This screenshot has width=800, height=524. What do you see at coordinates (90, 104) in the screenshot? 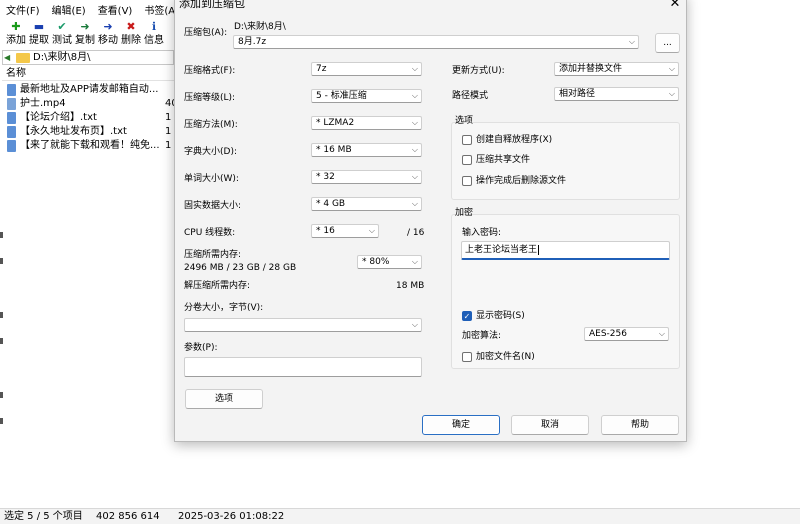
I see `file-row: 护士.mp4 40` at bounding box center [90, 104].